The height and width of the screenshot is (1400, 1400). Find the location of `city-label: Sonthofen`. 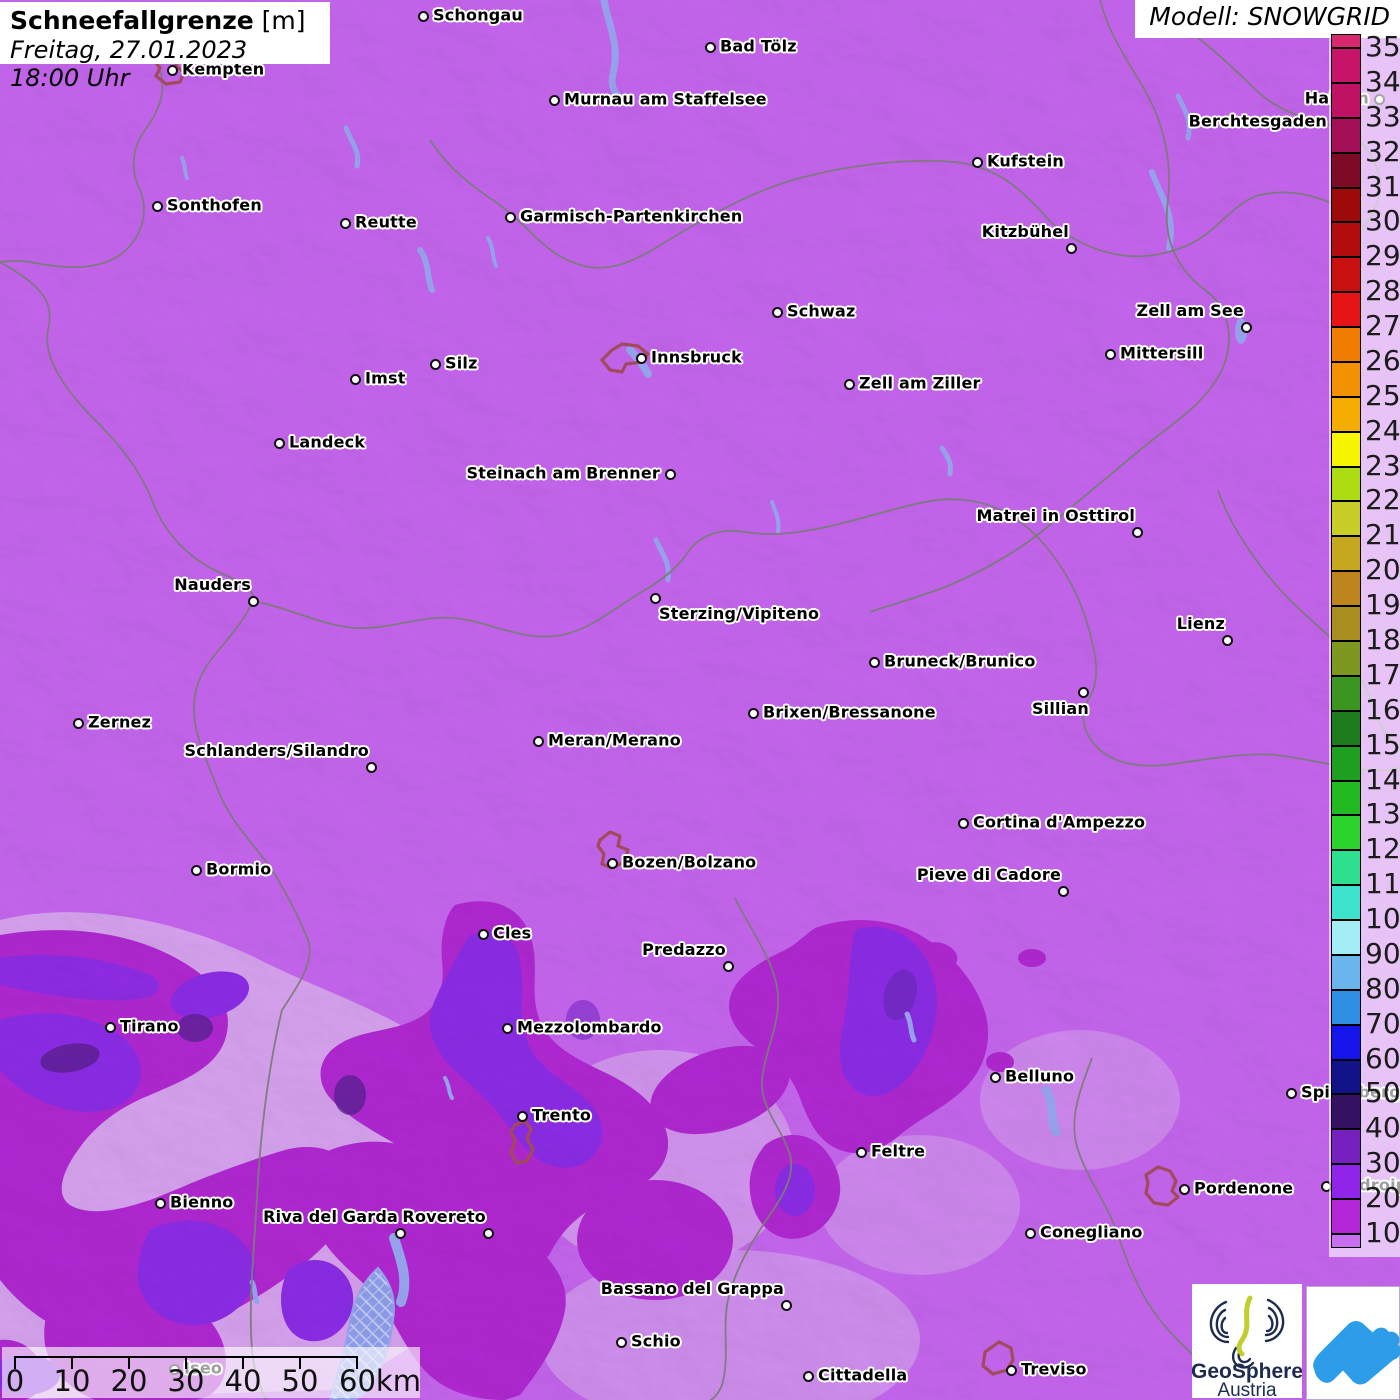

city-label: Sonthofen is located at coordinates (214, 205).